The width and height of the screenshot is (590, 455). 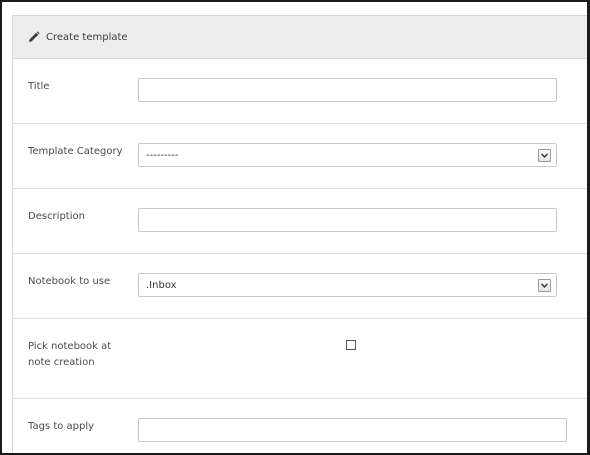 I want to click on pick-notebook-label: Pick notebook at note creation, so click(x=69, y=355).